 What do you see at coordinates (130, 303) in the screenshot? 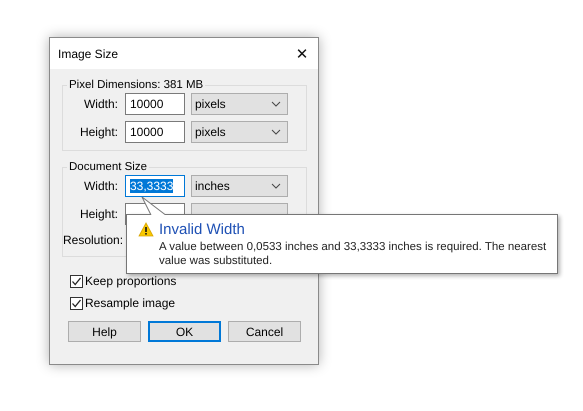
I see `checkbox-label: Resample image` at bounding box center [130, 303].